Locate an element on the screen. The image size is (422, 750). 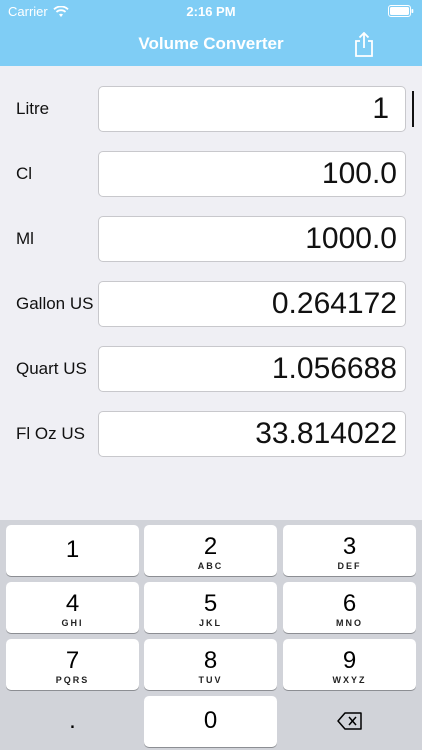
key-6-letters: MNO is located at coordinates (349, 623).